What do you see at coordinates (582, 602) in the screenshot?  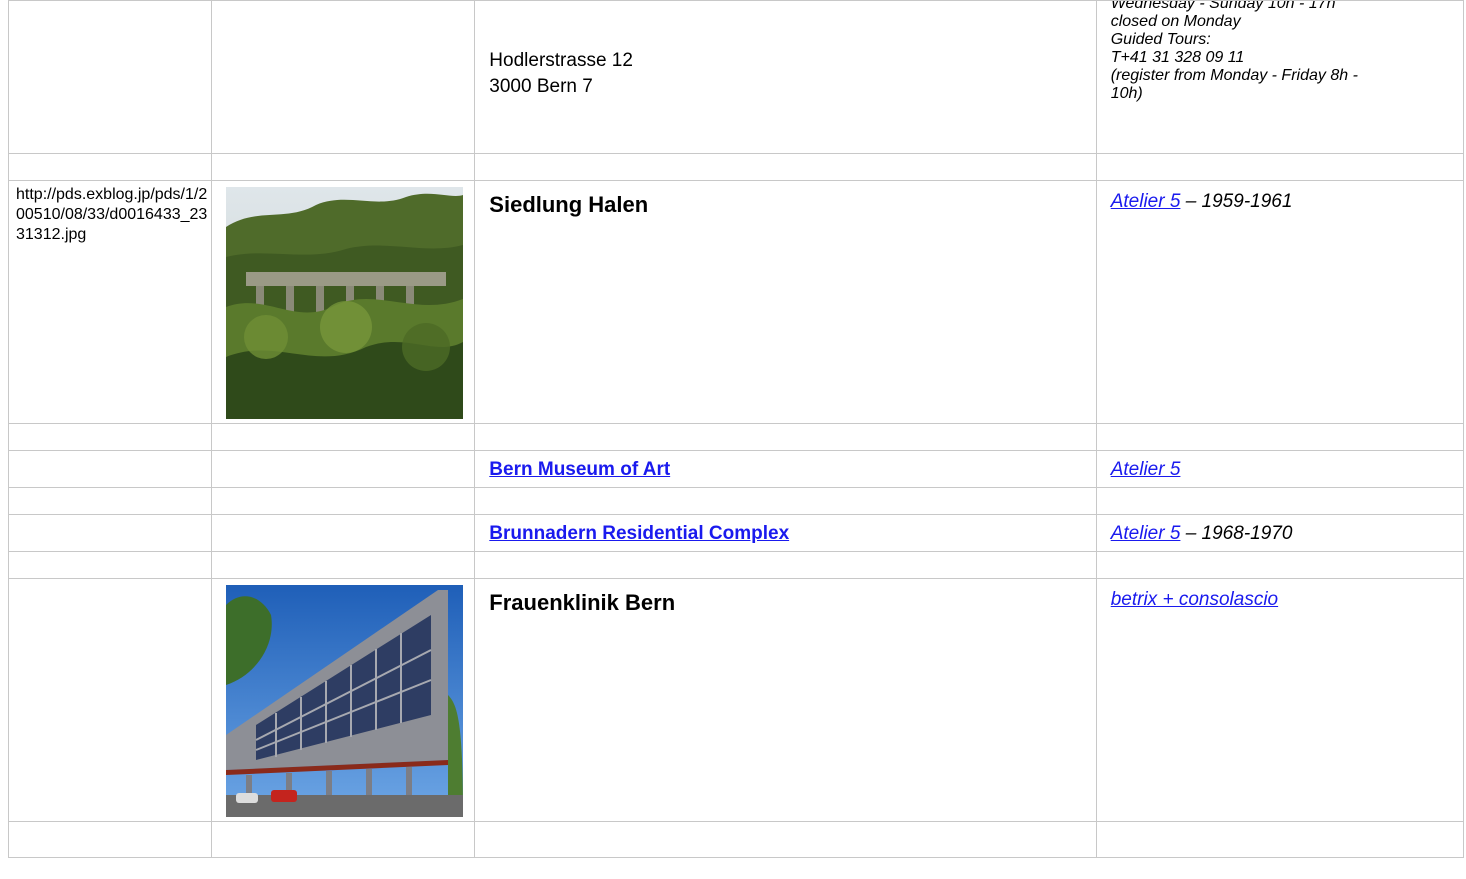 I see `project-title: Frauenklinik Bern` at bounding box center [582, 602].